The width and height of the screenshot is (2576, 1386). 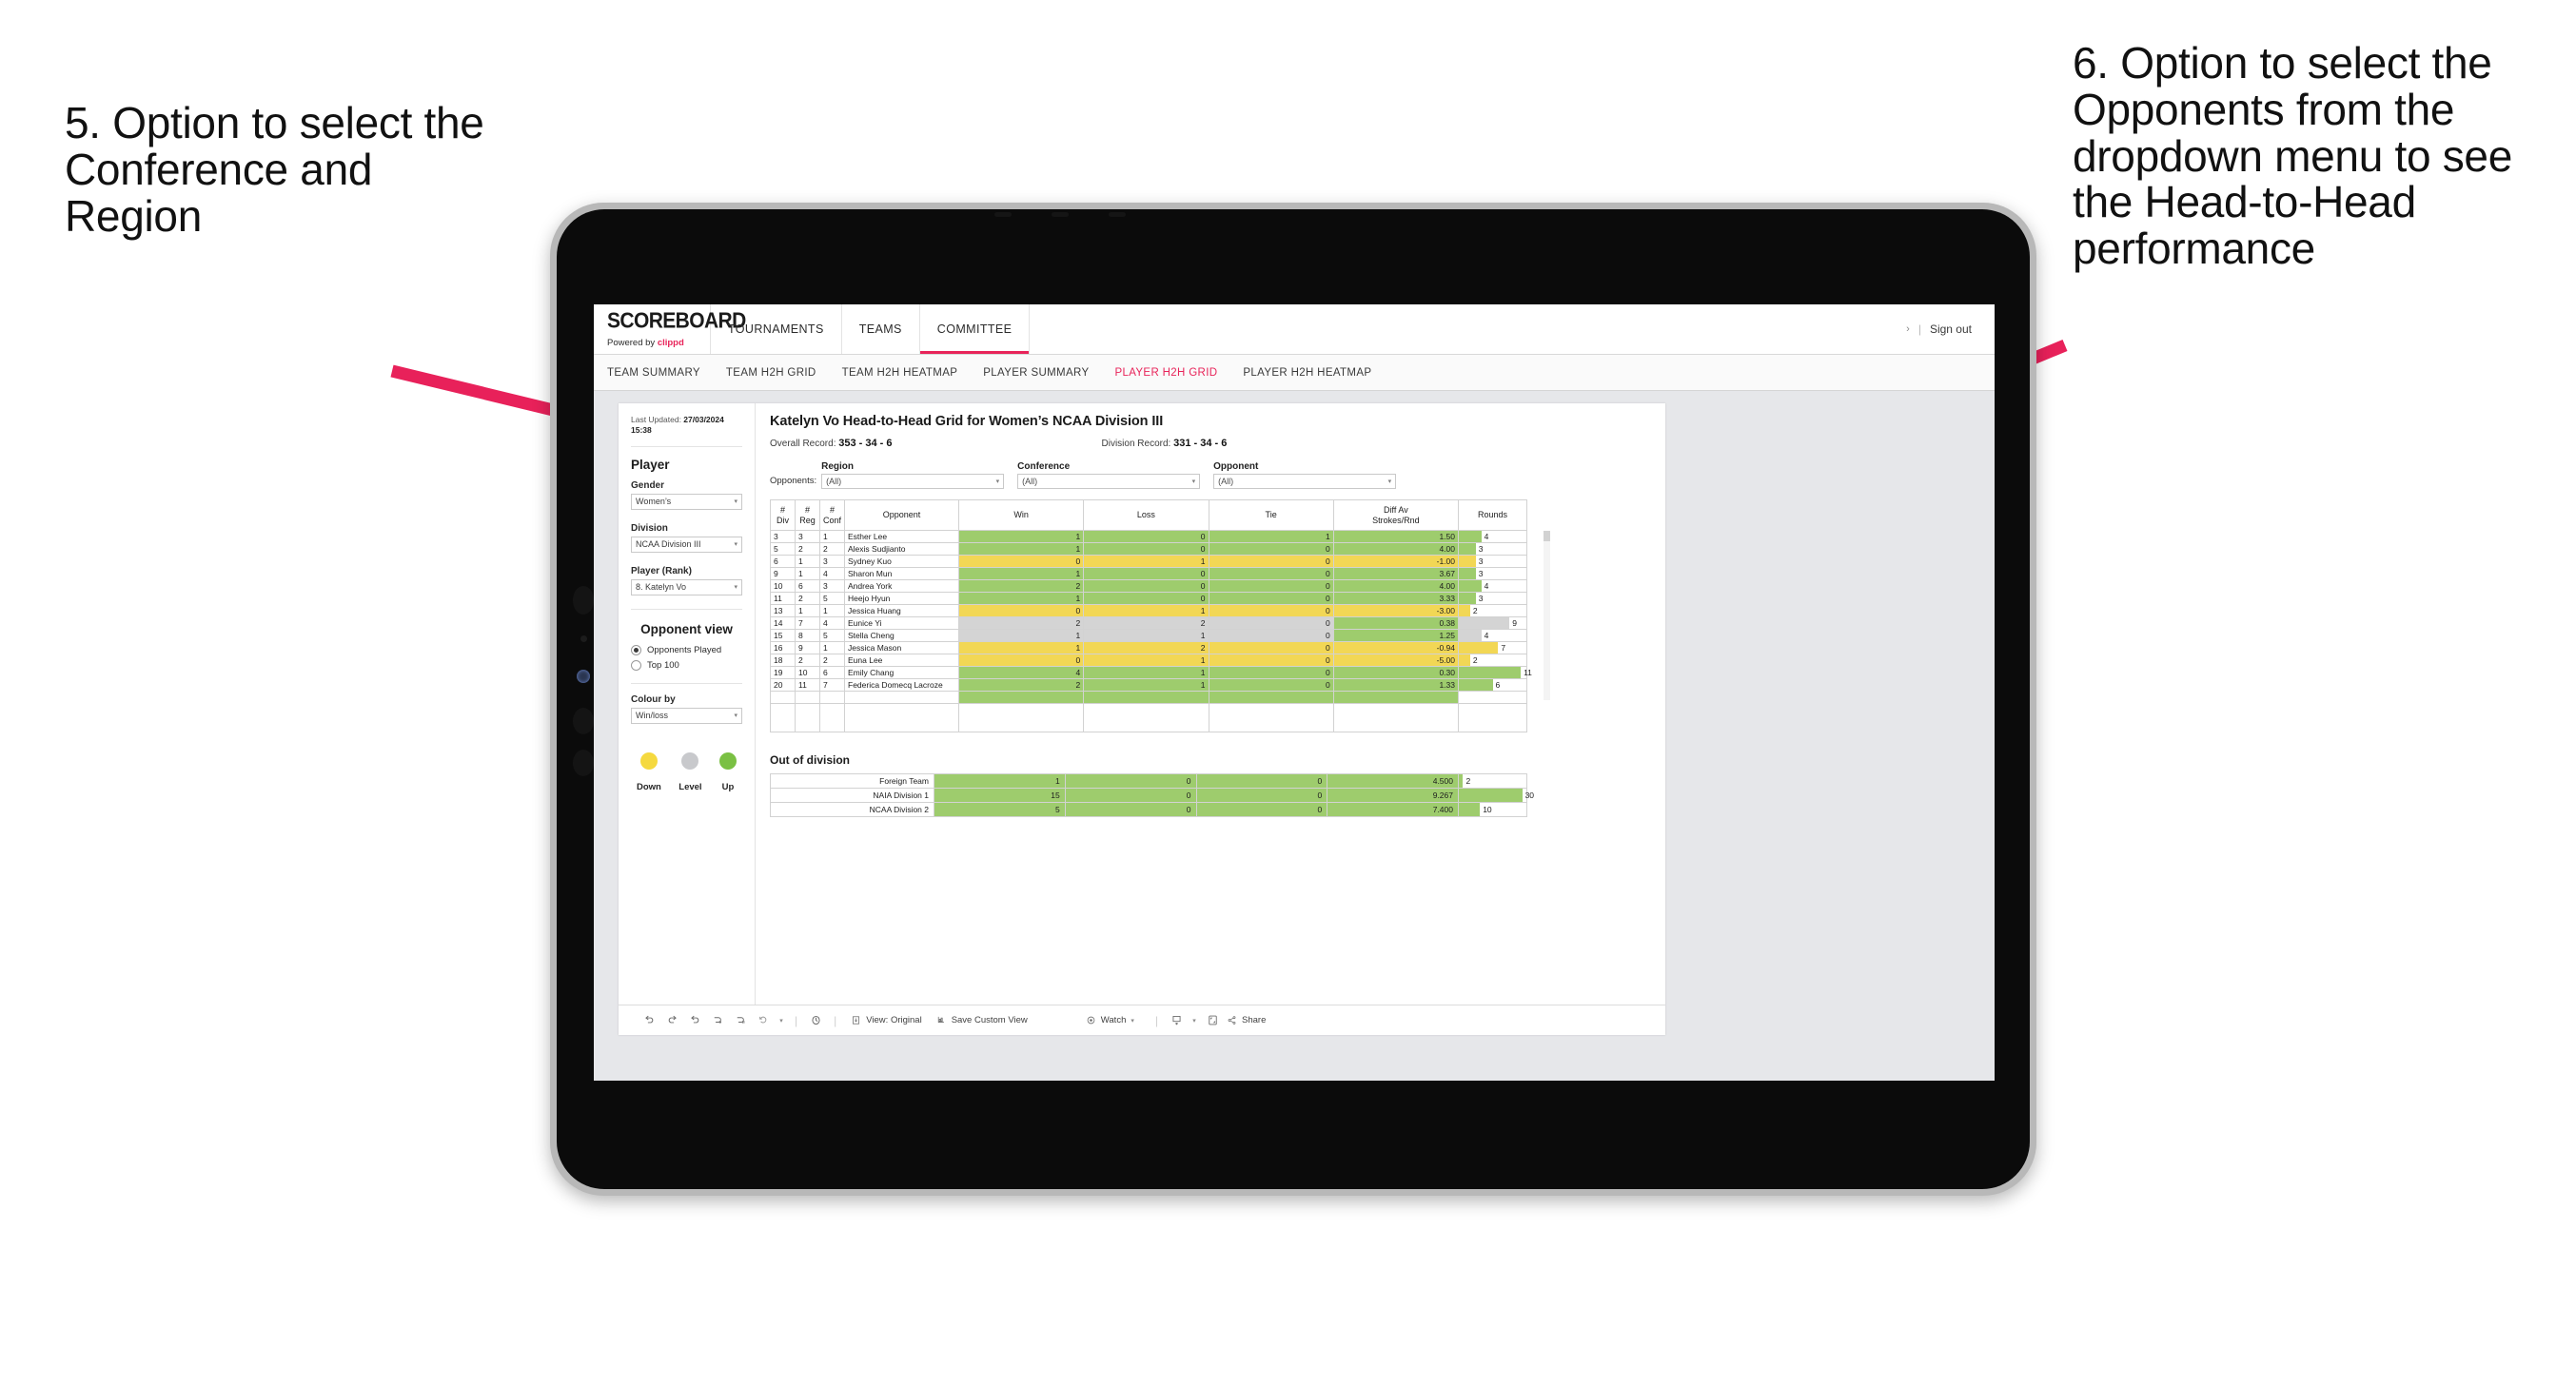 I want to click on fullscreen-icon, so click(x=1212, y=1021).